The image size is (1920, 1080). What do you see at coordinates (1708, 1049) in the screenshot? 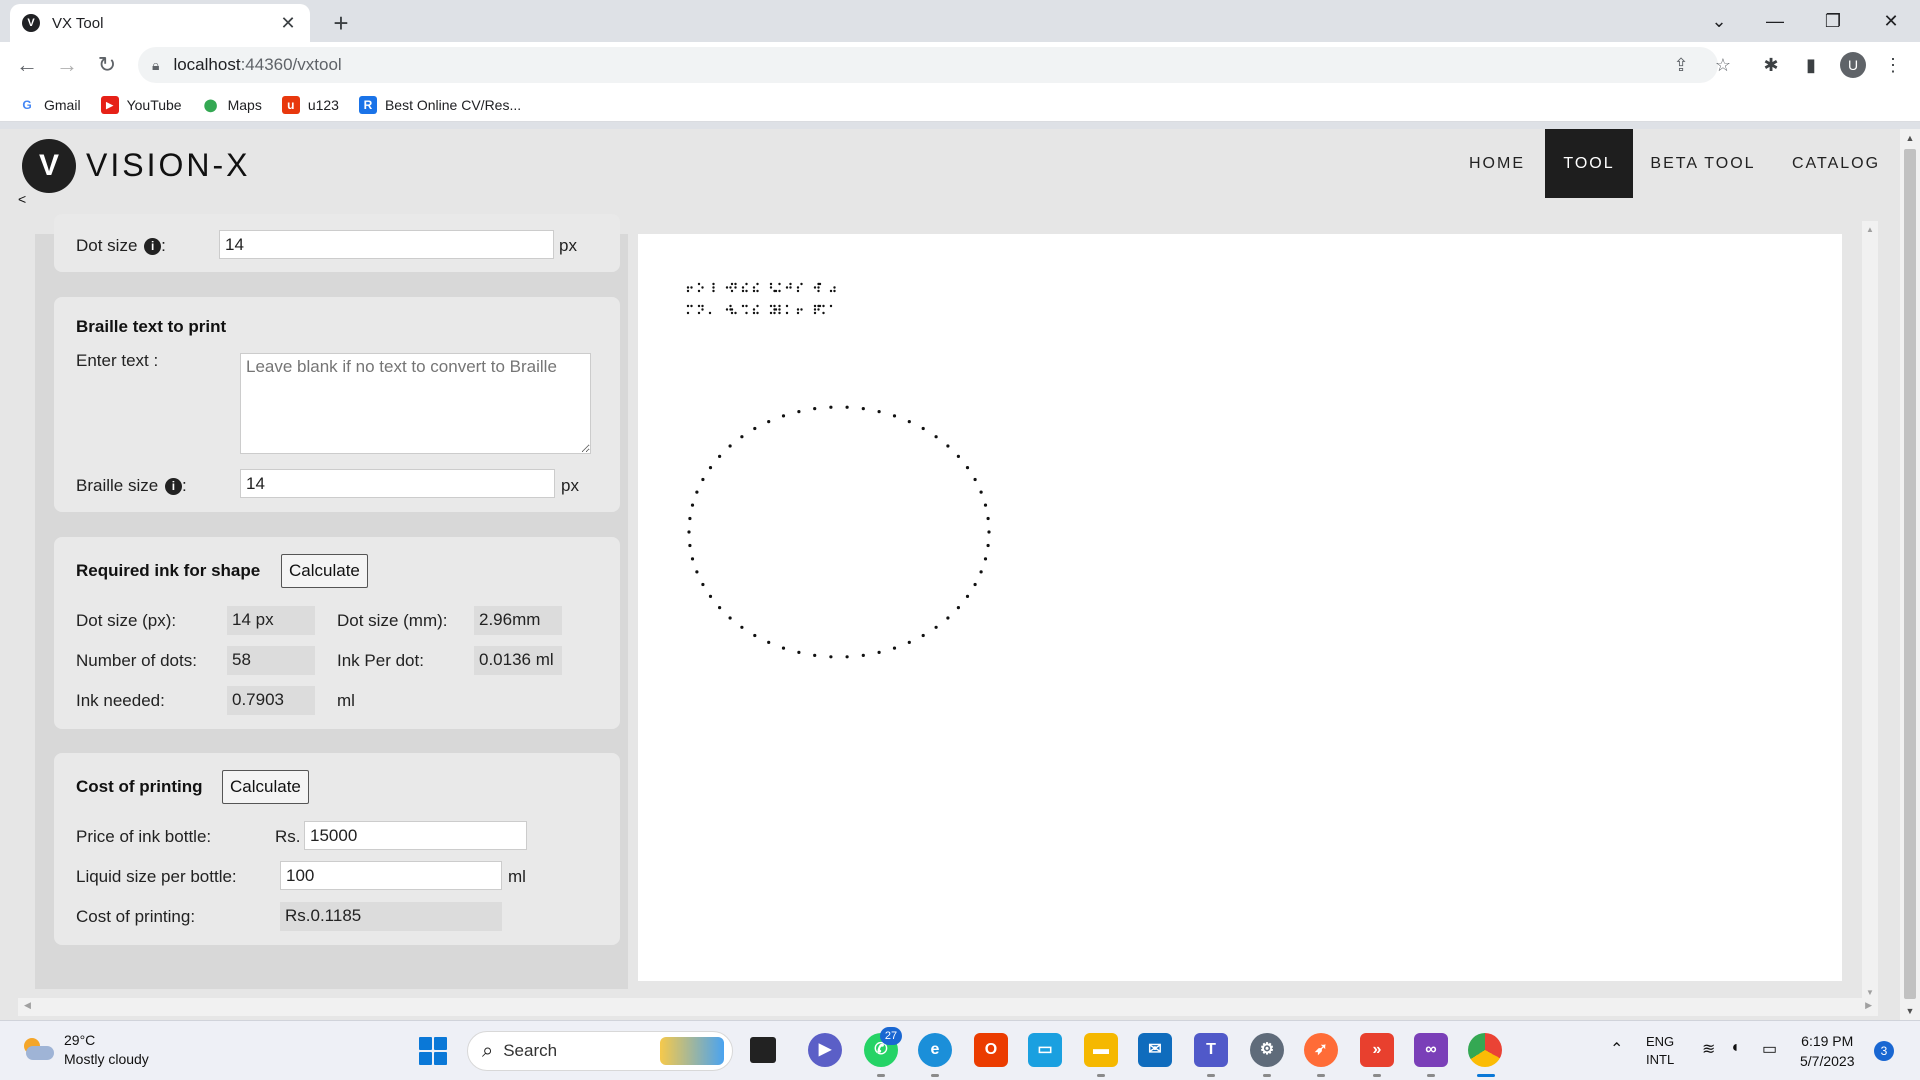
I see `wifi-icon: ≋` at bounding box center [1708, 1049].